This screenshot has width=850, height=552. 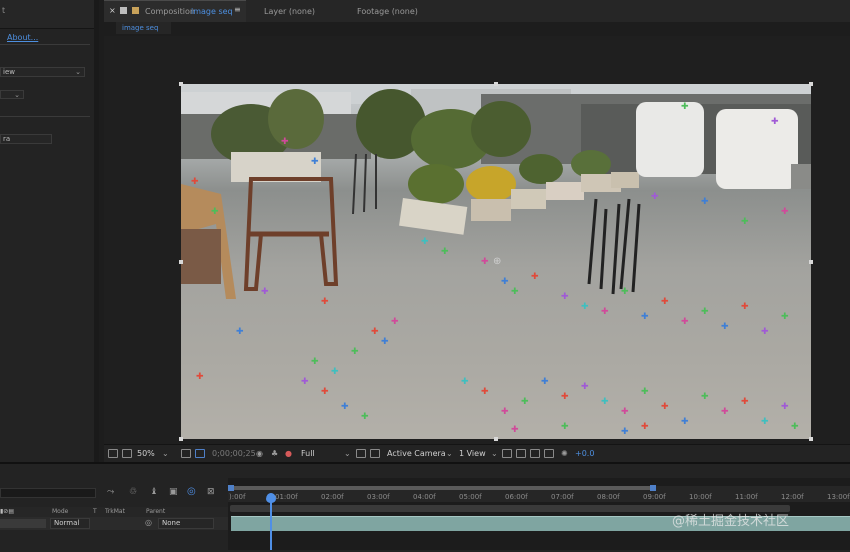 What do you see at coordinates (584, 453) in the screenshot?
I see `exposure-value: +0.0` at bounding box center [584, 453].